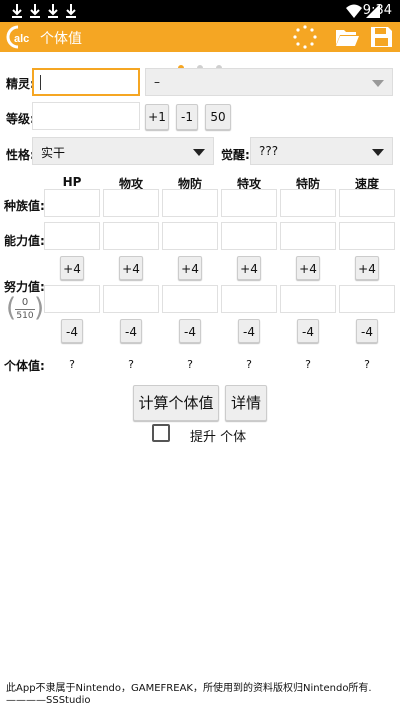 Image resolution: width=400 pixels, height=710 pixels. Describe the element at coordinates (72, 268) in the screenshot. I see `ev-hp-plus-button: +4` at that location.